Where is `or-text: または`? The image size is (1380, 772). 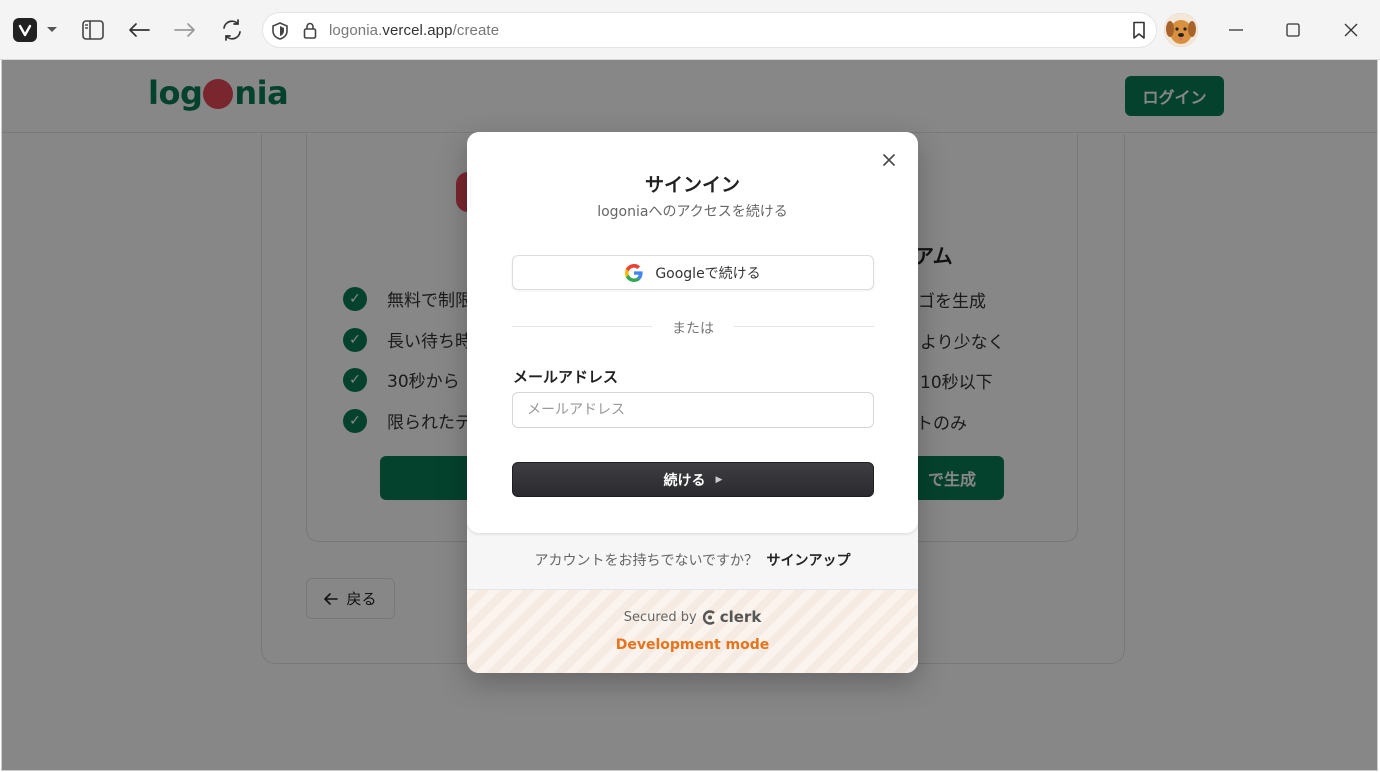 or-text: または is located at coordinates (693, 329).